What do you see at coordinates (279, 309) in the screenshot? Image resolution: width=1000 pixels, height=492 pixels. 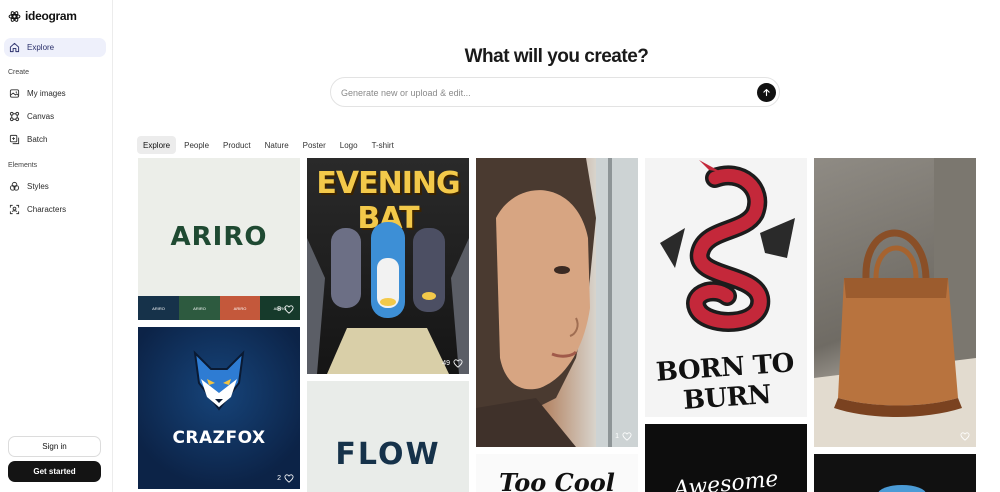 I see `like-count: 8` at bounding box center [279, 309].